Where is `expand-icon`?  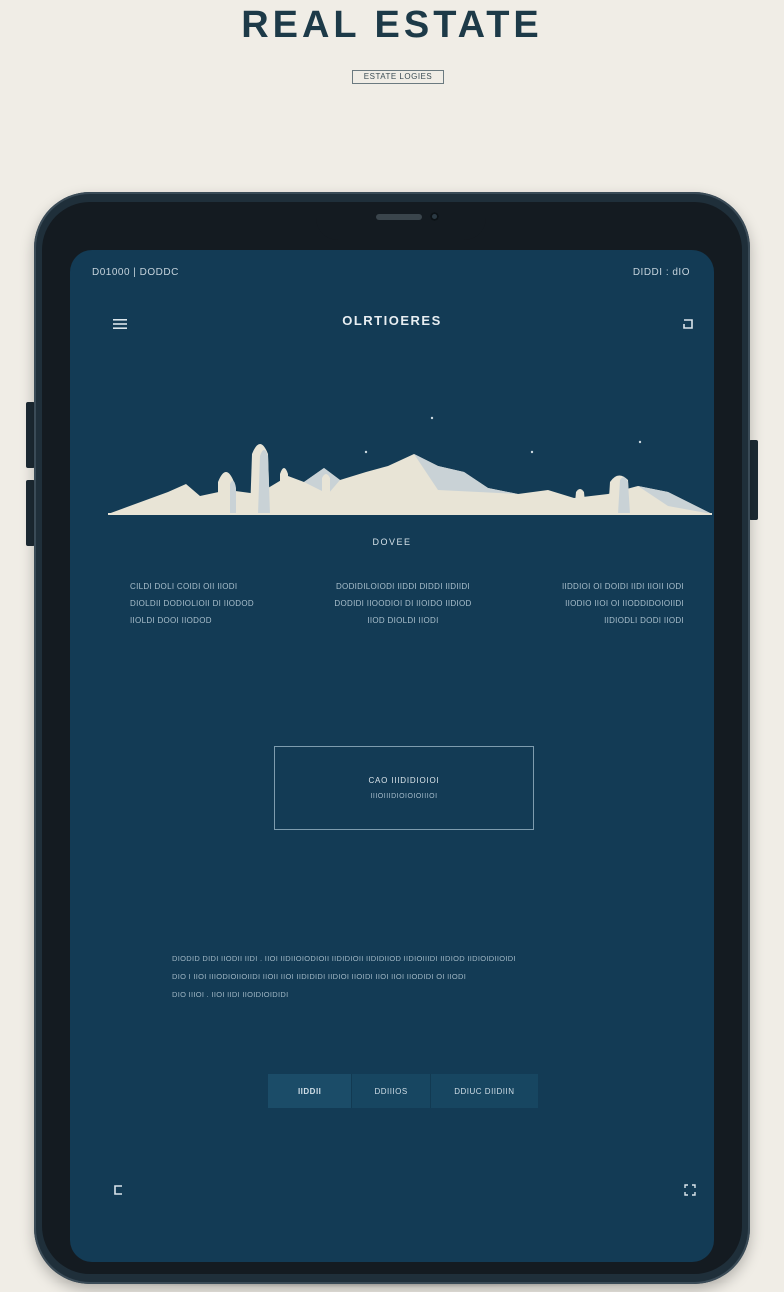 expand-icon is located at coordinates (690, 1190).